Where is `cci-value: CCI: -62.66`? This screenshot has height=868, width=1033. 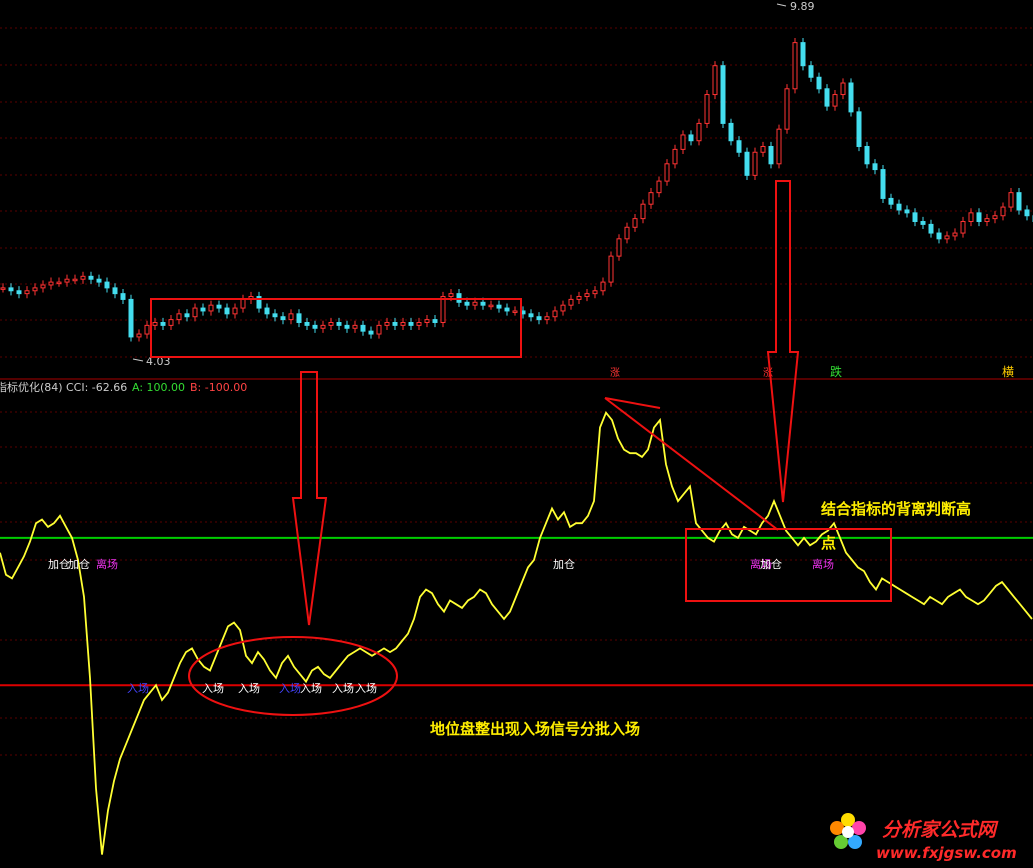 cci-value: CCI: -62.66 is located at coordinates (96, 387).